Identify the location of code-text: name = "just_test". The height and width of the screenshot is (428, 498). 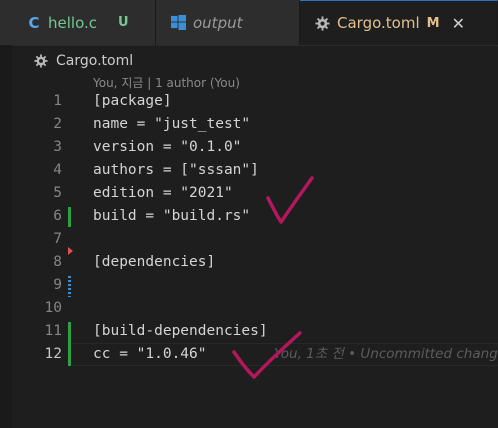
(172, 124).